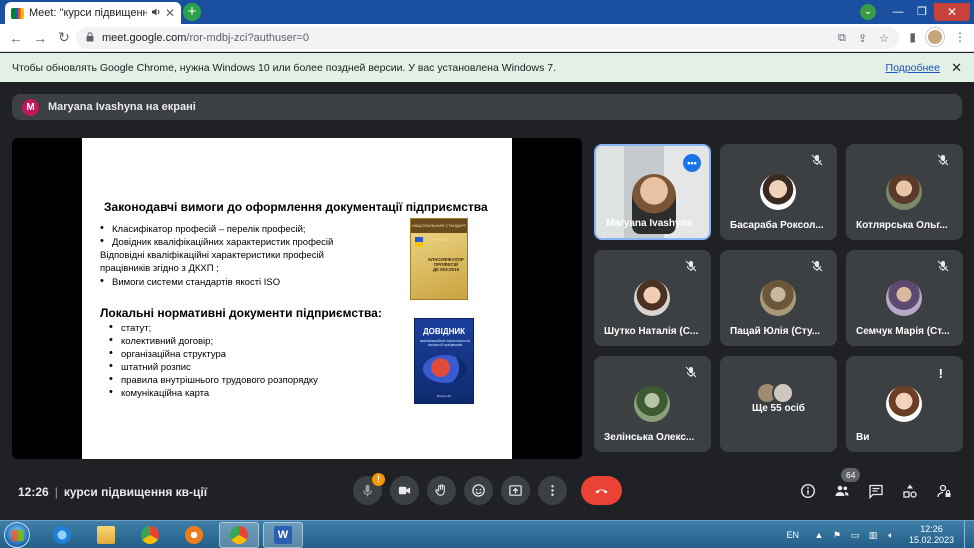 The height and width of the screenshot is (548, 974). I want to click on word-icon: W, so click(283, 535).